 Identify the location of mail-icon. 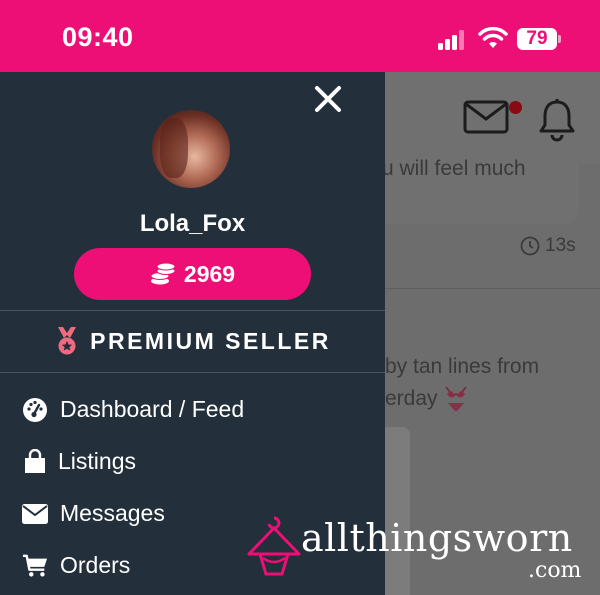
(486, 117).